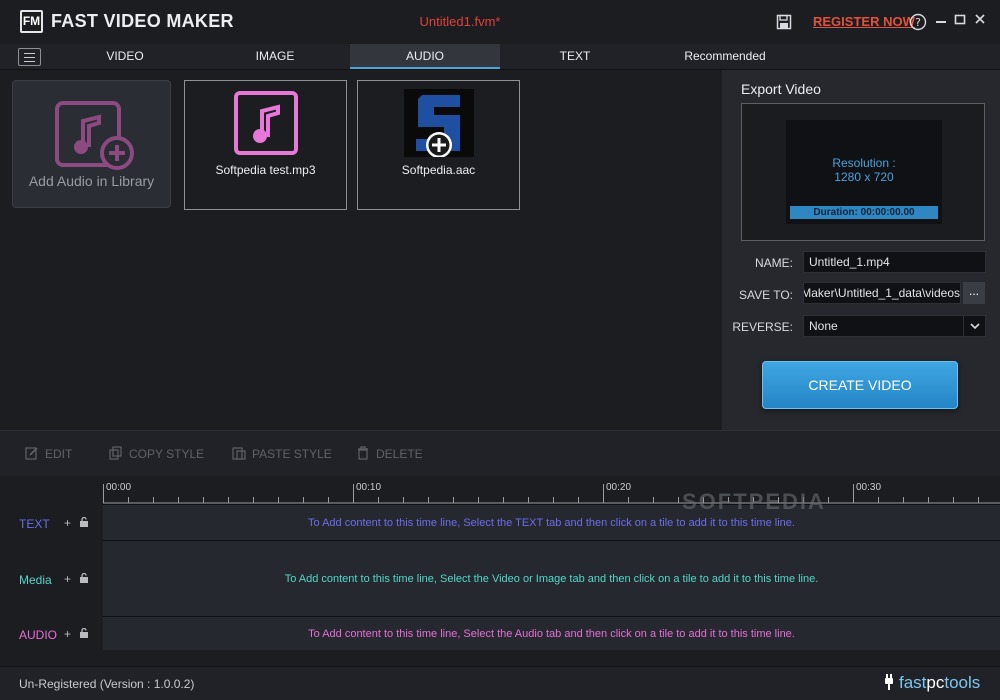 The width and height of the screenshot is (1000, 700). I want to click on tab-audio: AUDIO, so click(425, 56).